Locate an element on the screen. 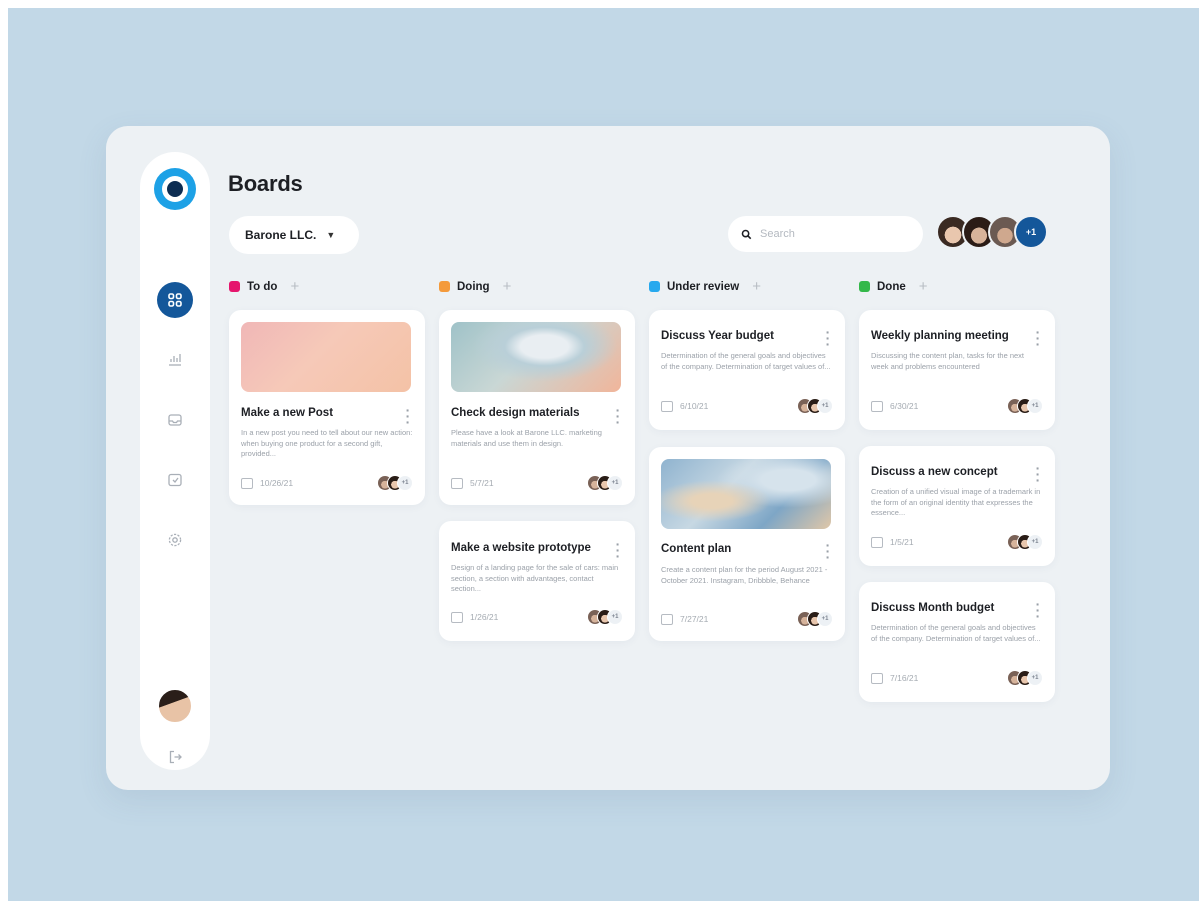 The height and width of the screenshot is (901, 1199). team-more-badge: +1 is located at coordinates (1031, 232).